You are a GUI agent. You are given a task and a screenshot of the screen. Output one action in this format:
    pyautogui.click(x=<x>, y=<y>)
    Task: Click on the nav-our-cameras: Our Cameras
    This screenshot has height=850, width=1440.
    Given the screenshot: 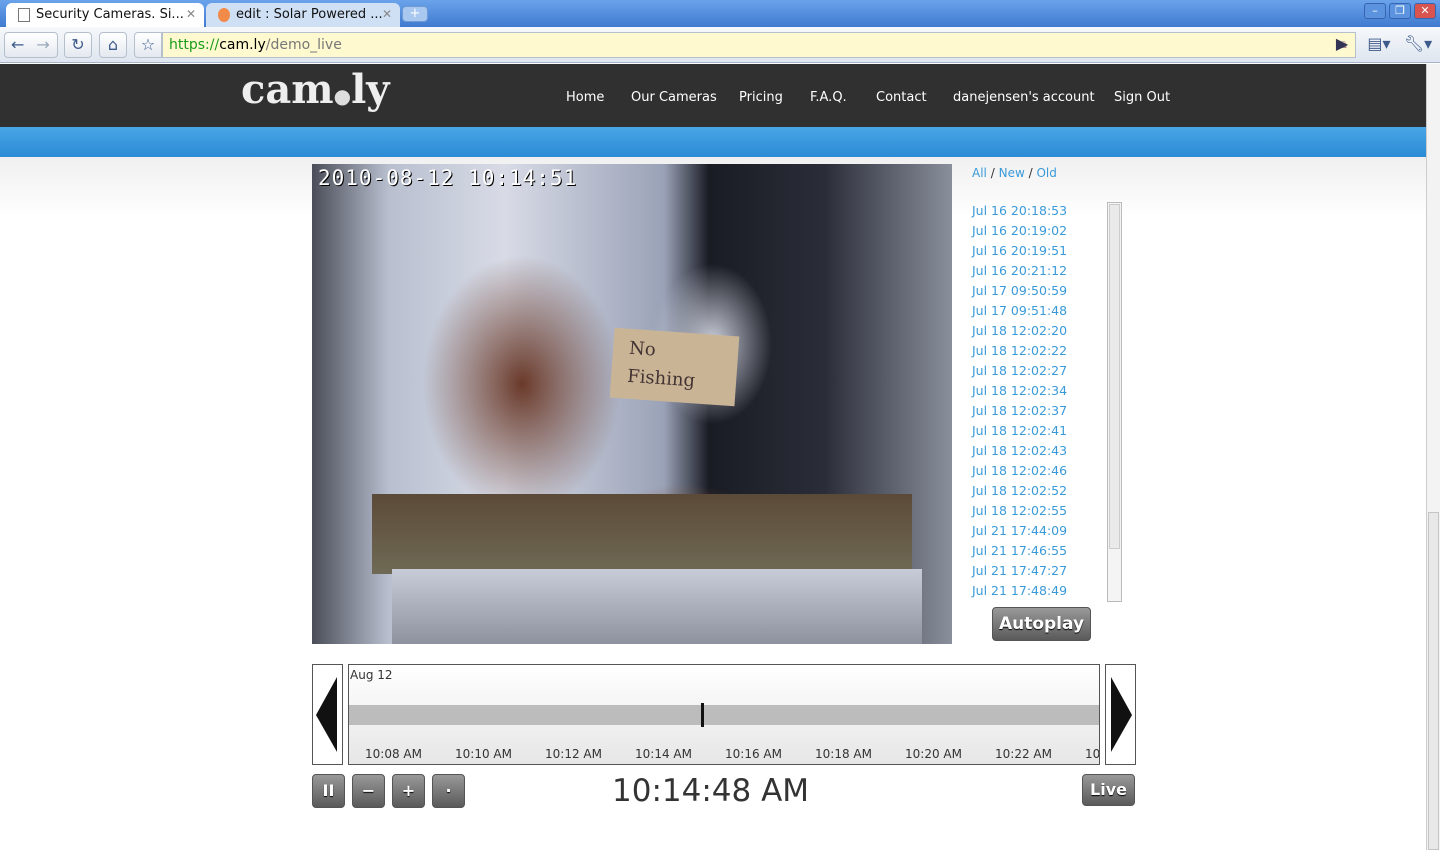 What is the action you would take?
    pyautogui.click(x=674, y=97)
    